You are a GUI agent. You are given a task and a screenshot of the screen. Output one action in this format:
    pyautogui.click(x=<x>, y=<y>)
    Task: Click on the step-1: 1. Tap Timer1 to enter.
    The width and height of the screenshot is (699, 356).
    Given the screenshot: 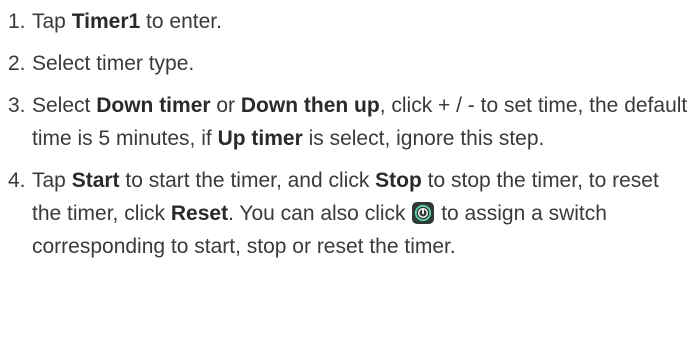 What is the action you would take?
    pyautogui.click(x=353, y=21)
    